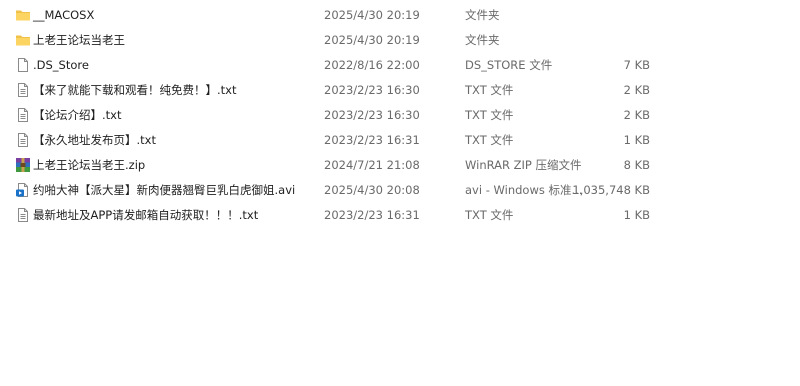  What do you see at coordinates (523, 165) in the screenshot?
I see `file-type: WinRAR ZIP 压缩文件` at bounding box center [523, 165].